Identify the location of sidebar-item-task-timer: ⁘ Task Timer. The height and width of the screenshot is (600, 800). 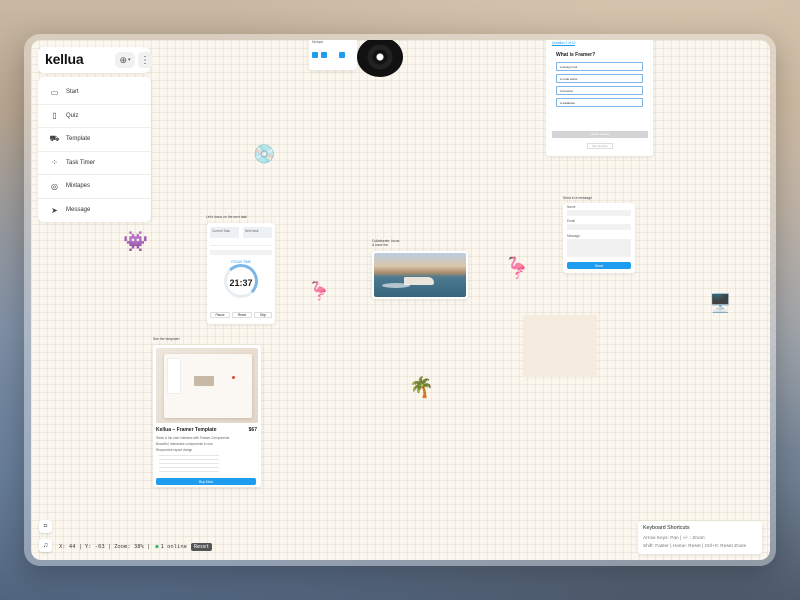
(94, 163).